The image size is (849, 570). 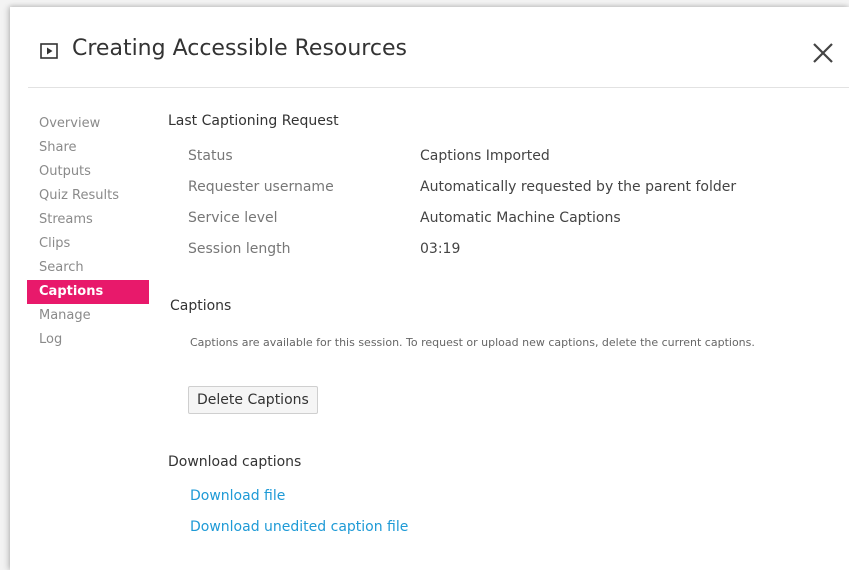 I want to click on field-value: Captions Imported, so click(x=485, y=156).